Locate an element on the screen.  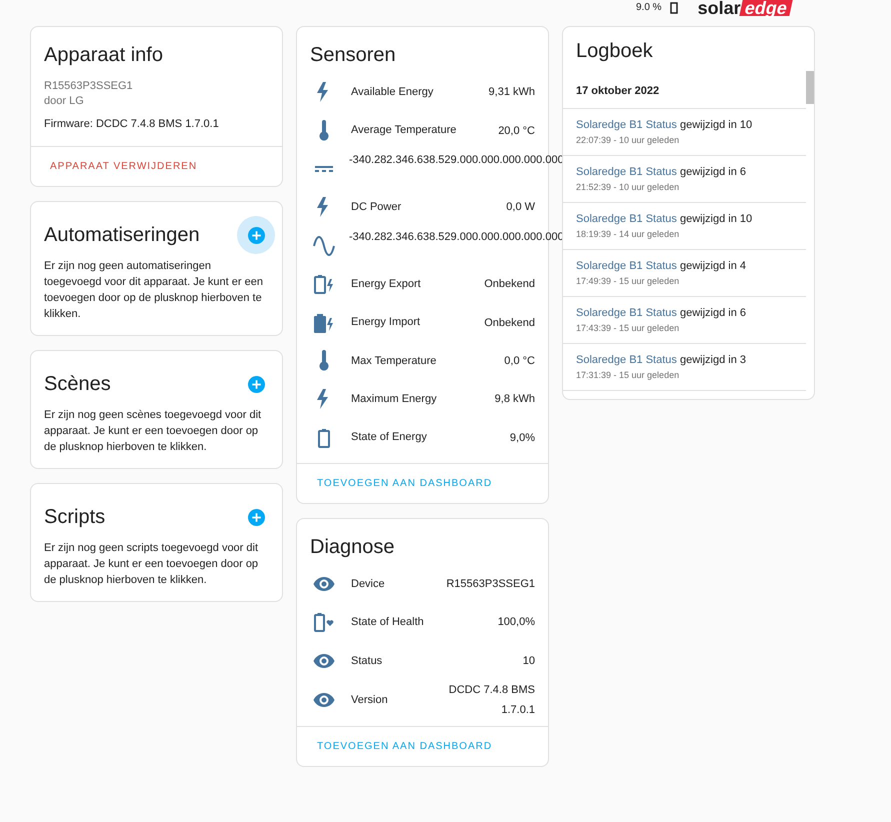
empty-state-text: Er zijn nog geen automatiseringen toegevoegd voor dit apparaat. Je kunt er een toevoegen door op de plusknop hierboven te klikken. is located at coordinates (154, 290).